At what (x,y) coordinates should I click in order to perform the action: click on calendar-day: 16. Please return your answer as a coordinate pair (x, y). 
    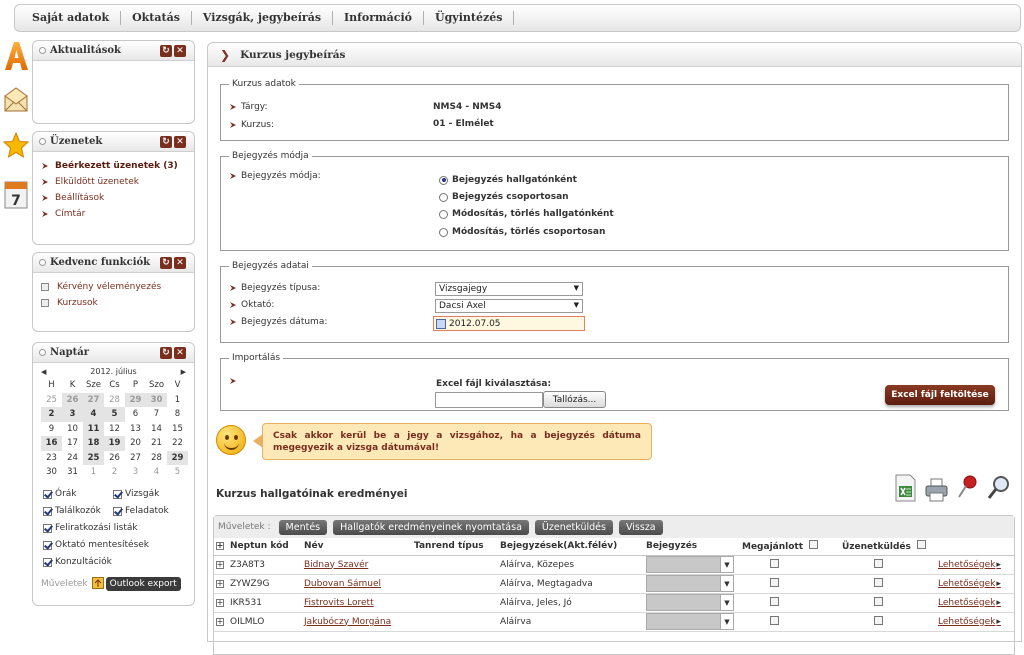
    Looking at the image, I should click on (51, 443).